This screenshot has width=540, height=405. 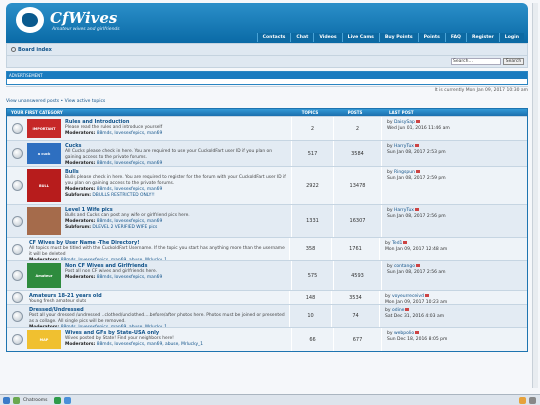 I want to click on nav-register: Register, so click(x=482, y=37).